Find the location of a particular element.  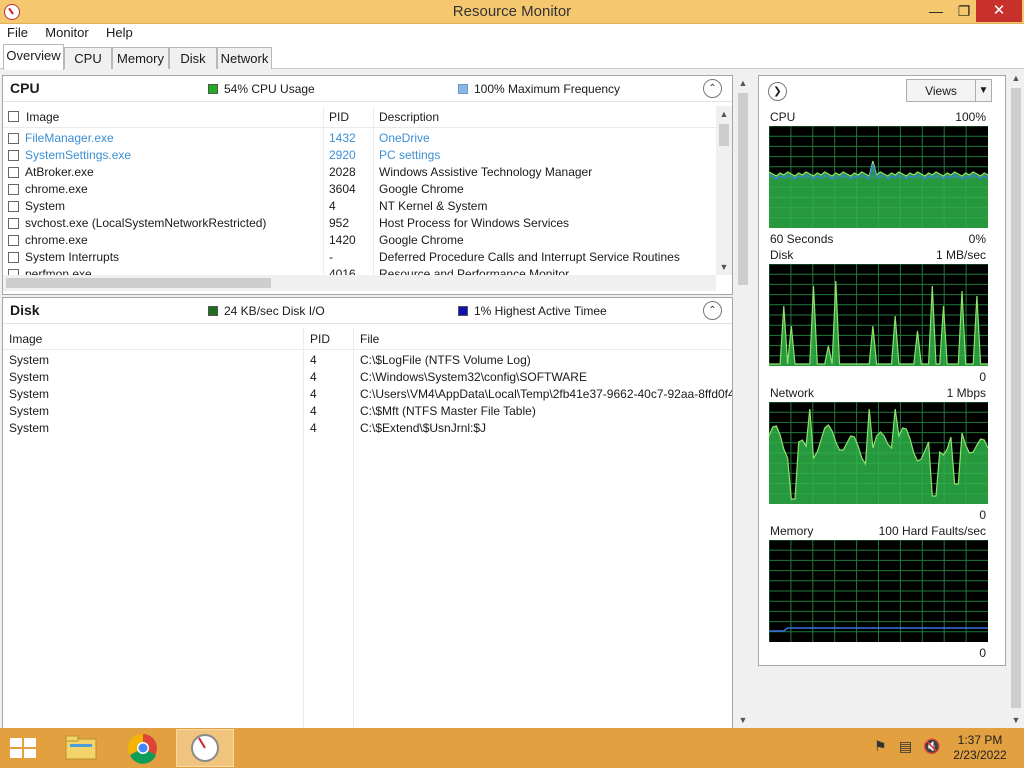

cpu-graph-label: CPU is located at coordinates (783, 117).